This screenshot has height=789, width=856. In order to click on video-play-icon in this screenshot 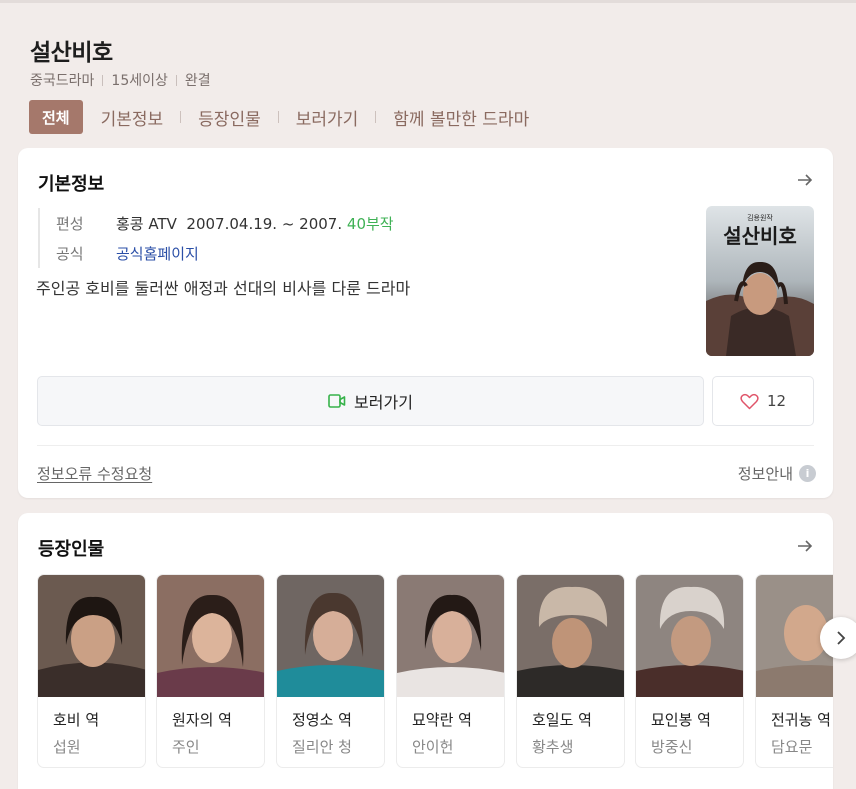, I will do `click(337, 401)`.